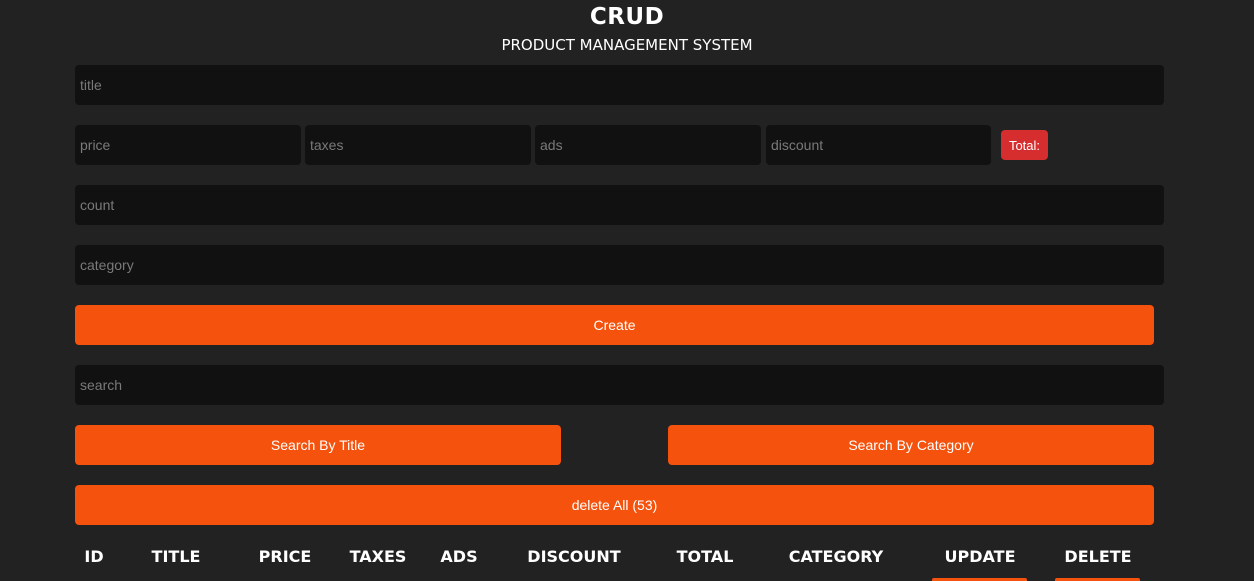 This screenshot has width=1254, height=581. I want to click on col-taxes: TAXES, so click(378, 556).